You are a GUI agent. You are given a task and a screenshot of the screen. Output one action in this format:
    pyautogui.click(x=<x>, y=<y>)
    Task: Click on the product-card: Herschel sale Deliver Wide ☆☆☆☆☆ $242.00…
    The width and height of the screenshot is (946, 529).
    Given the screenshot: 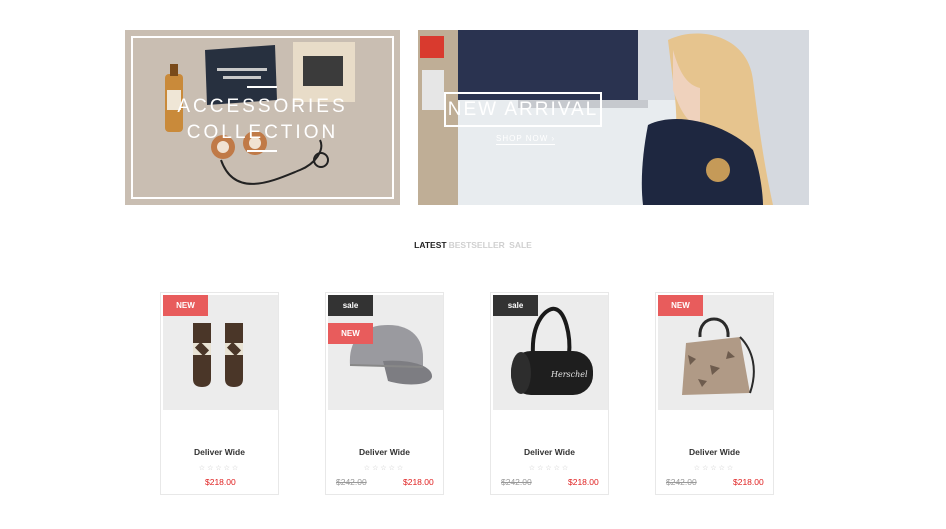 What is the action you would take?
    pyautogui.click(x=549, y=393)
    